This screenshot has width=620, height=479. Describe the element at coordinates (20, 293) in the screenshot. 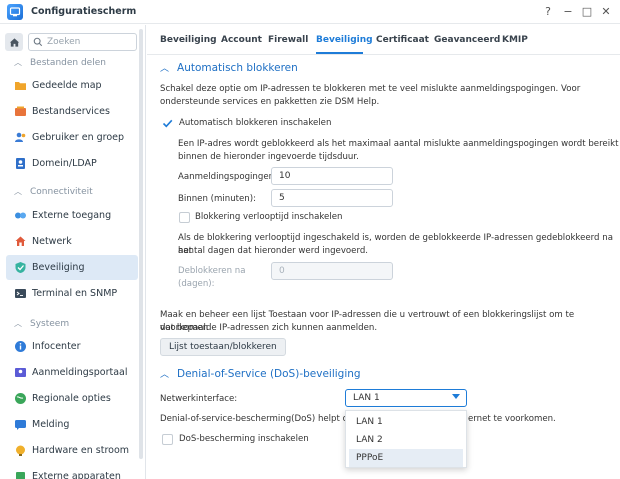

I see `terminal-icon` at that location.